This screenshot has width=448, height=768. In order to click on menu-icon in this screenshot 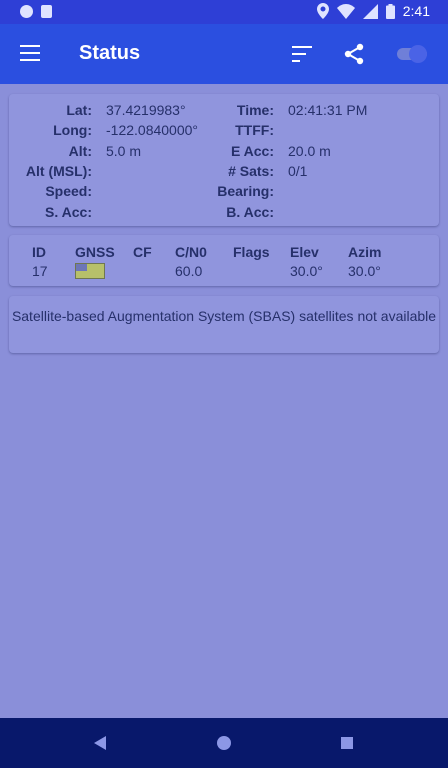, I will do `click(30, 54)`.